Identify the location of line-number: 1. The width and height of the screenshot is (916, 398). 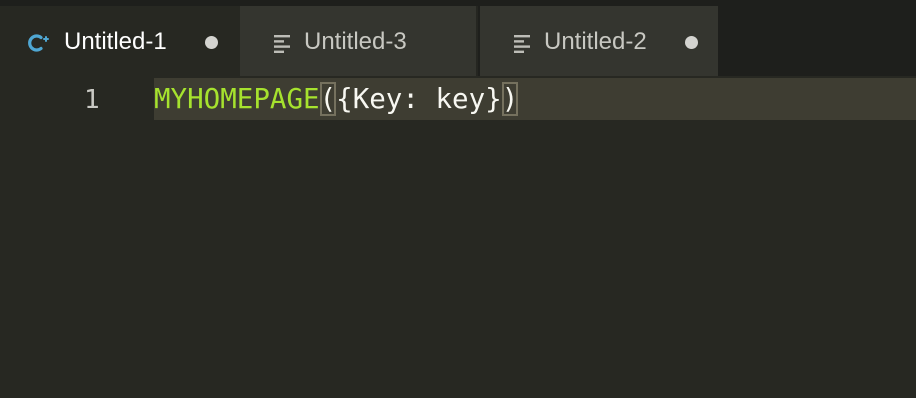
(92, 100).